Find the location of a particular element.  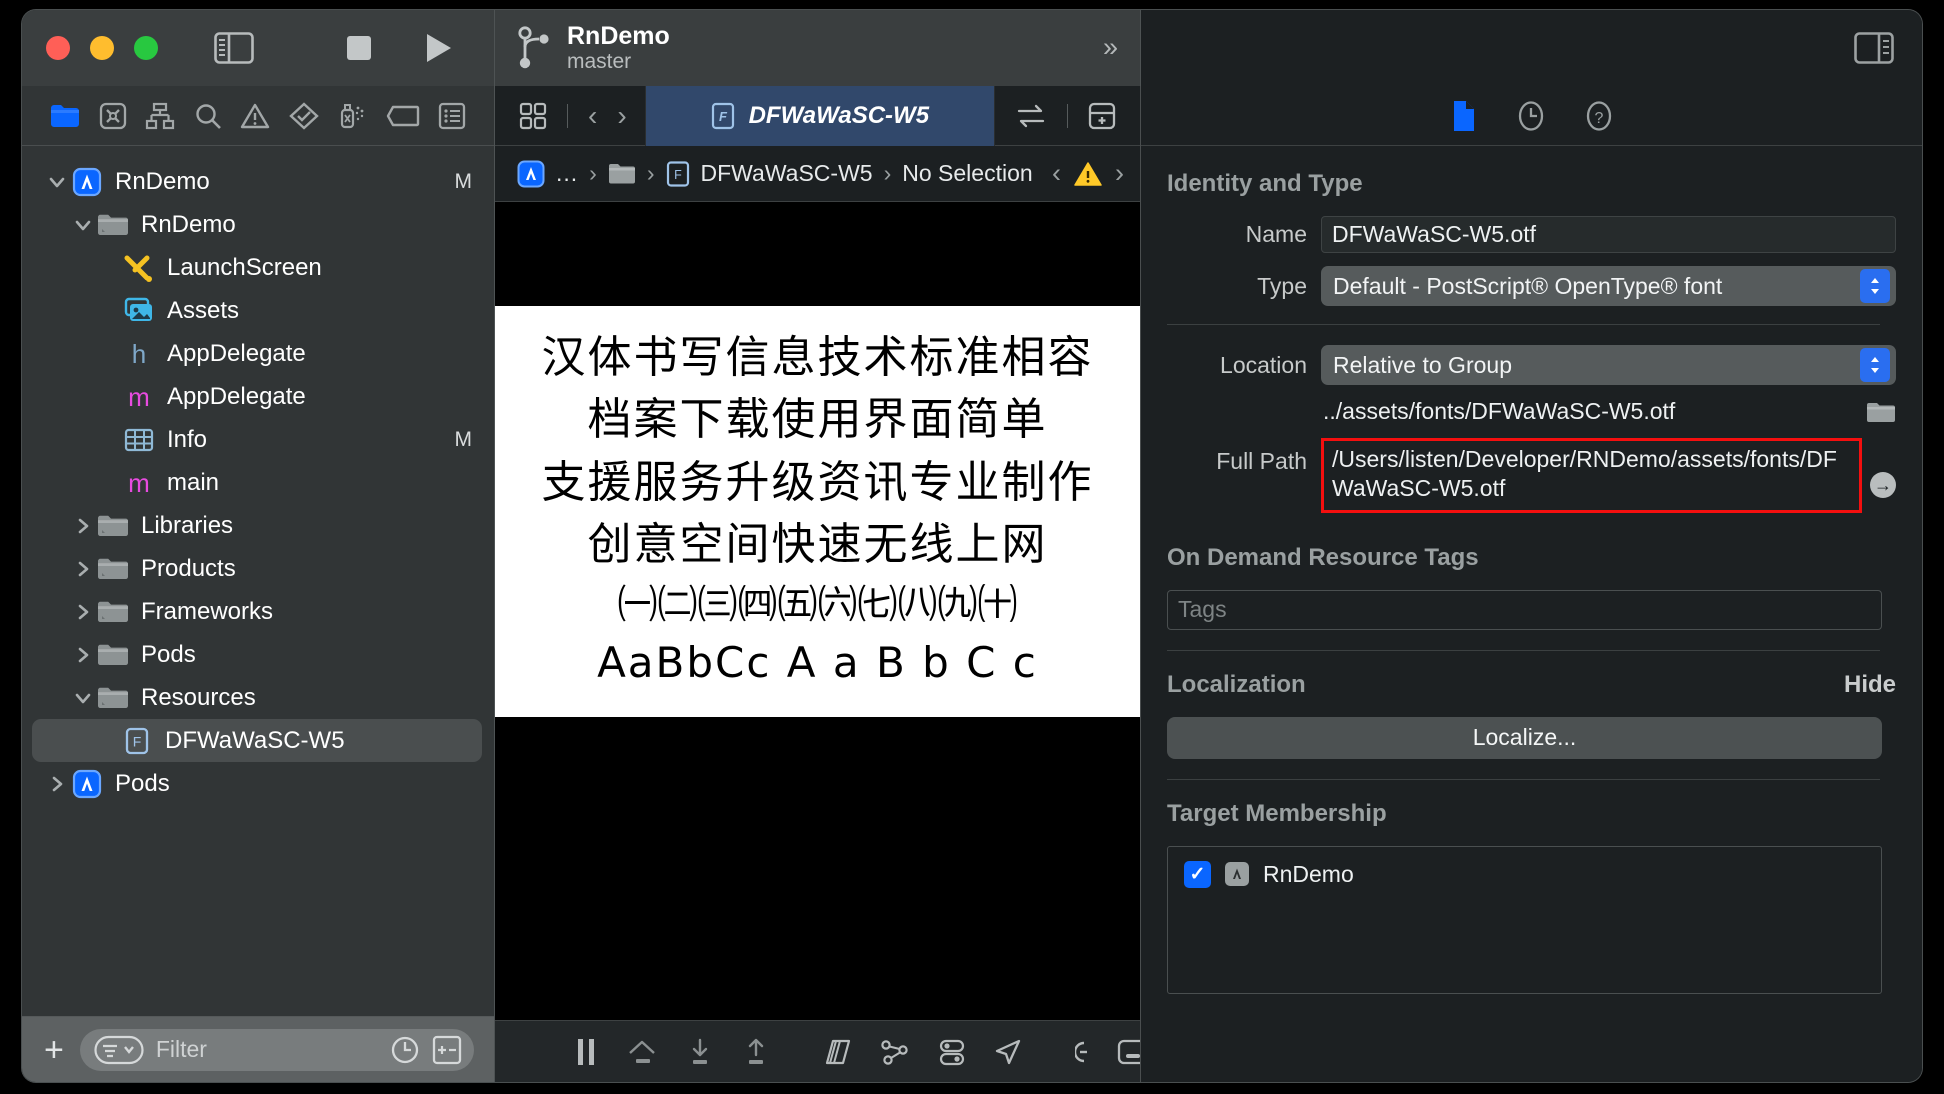

project-navigator-icon is located at coordinates (65, 116).